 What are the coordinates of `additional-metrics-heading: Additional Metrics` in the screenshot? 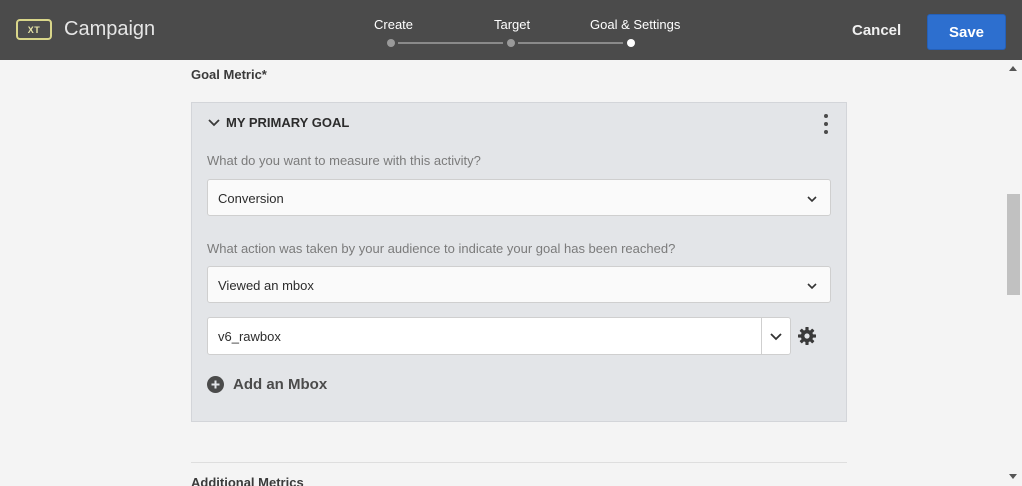 It's located at (247, 480).